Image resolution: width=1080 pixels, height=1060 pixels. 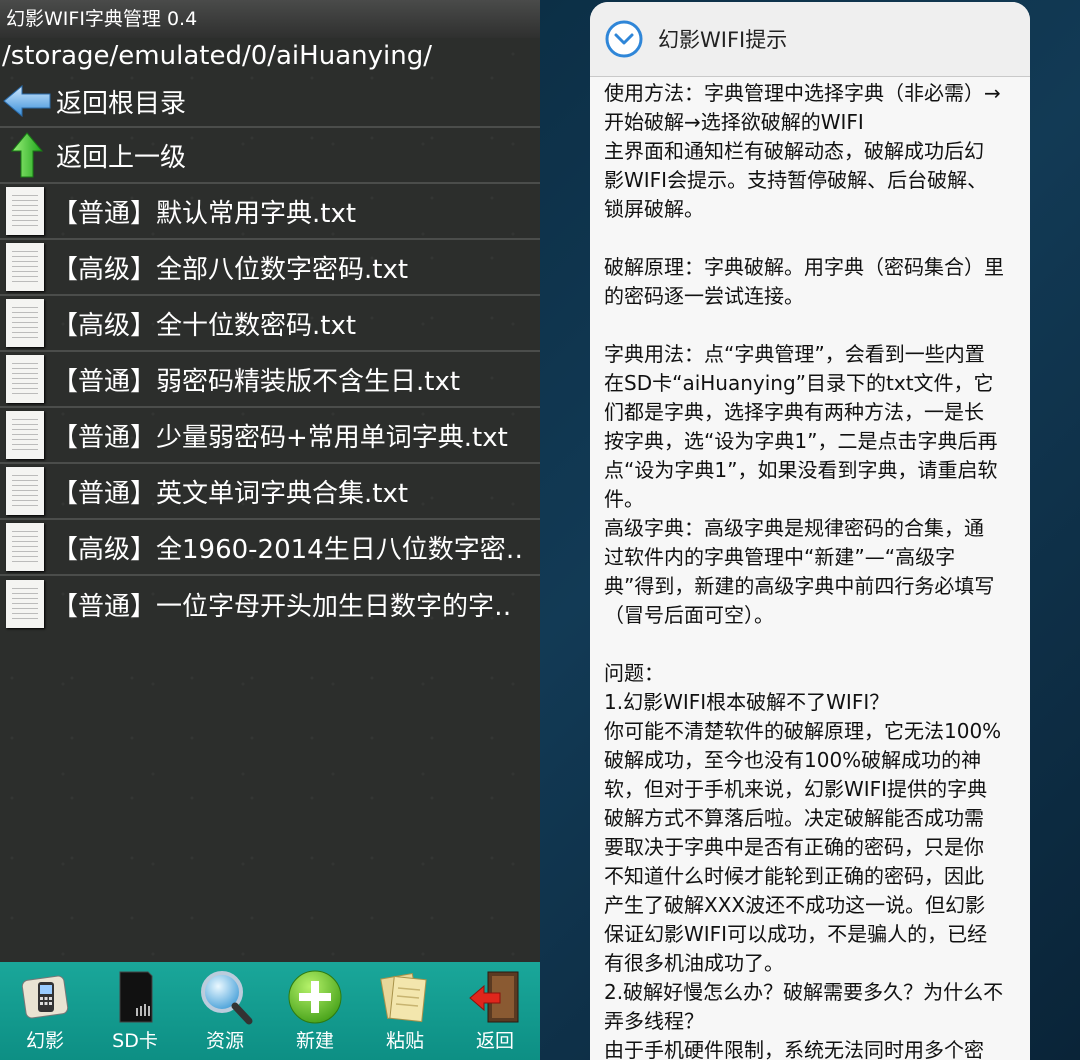 What do you see at coordinates (121, 157) in the screenshot?
I see `nav-up-label: 返回上一级` at bounding box center [121, 157].